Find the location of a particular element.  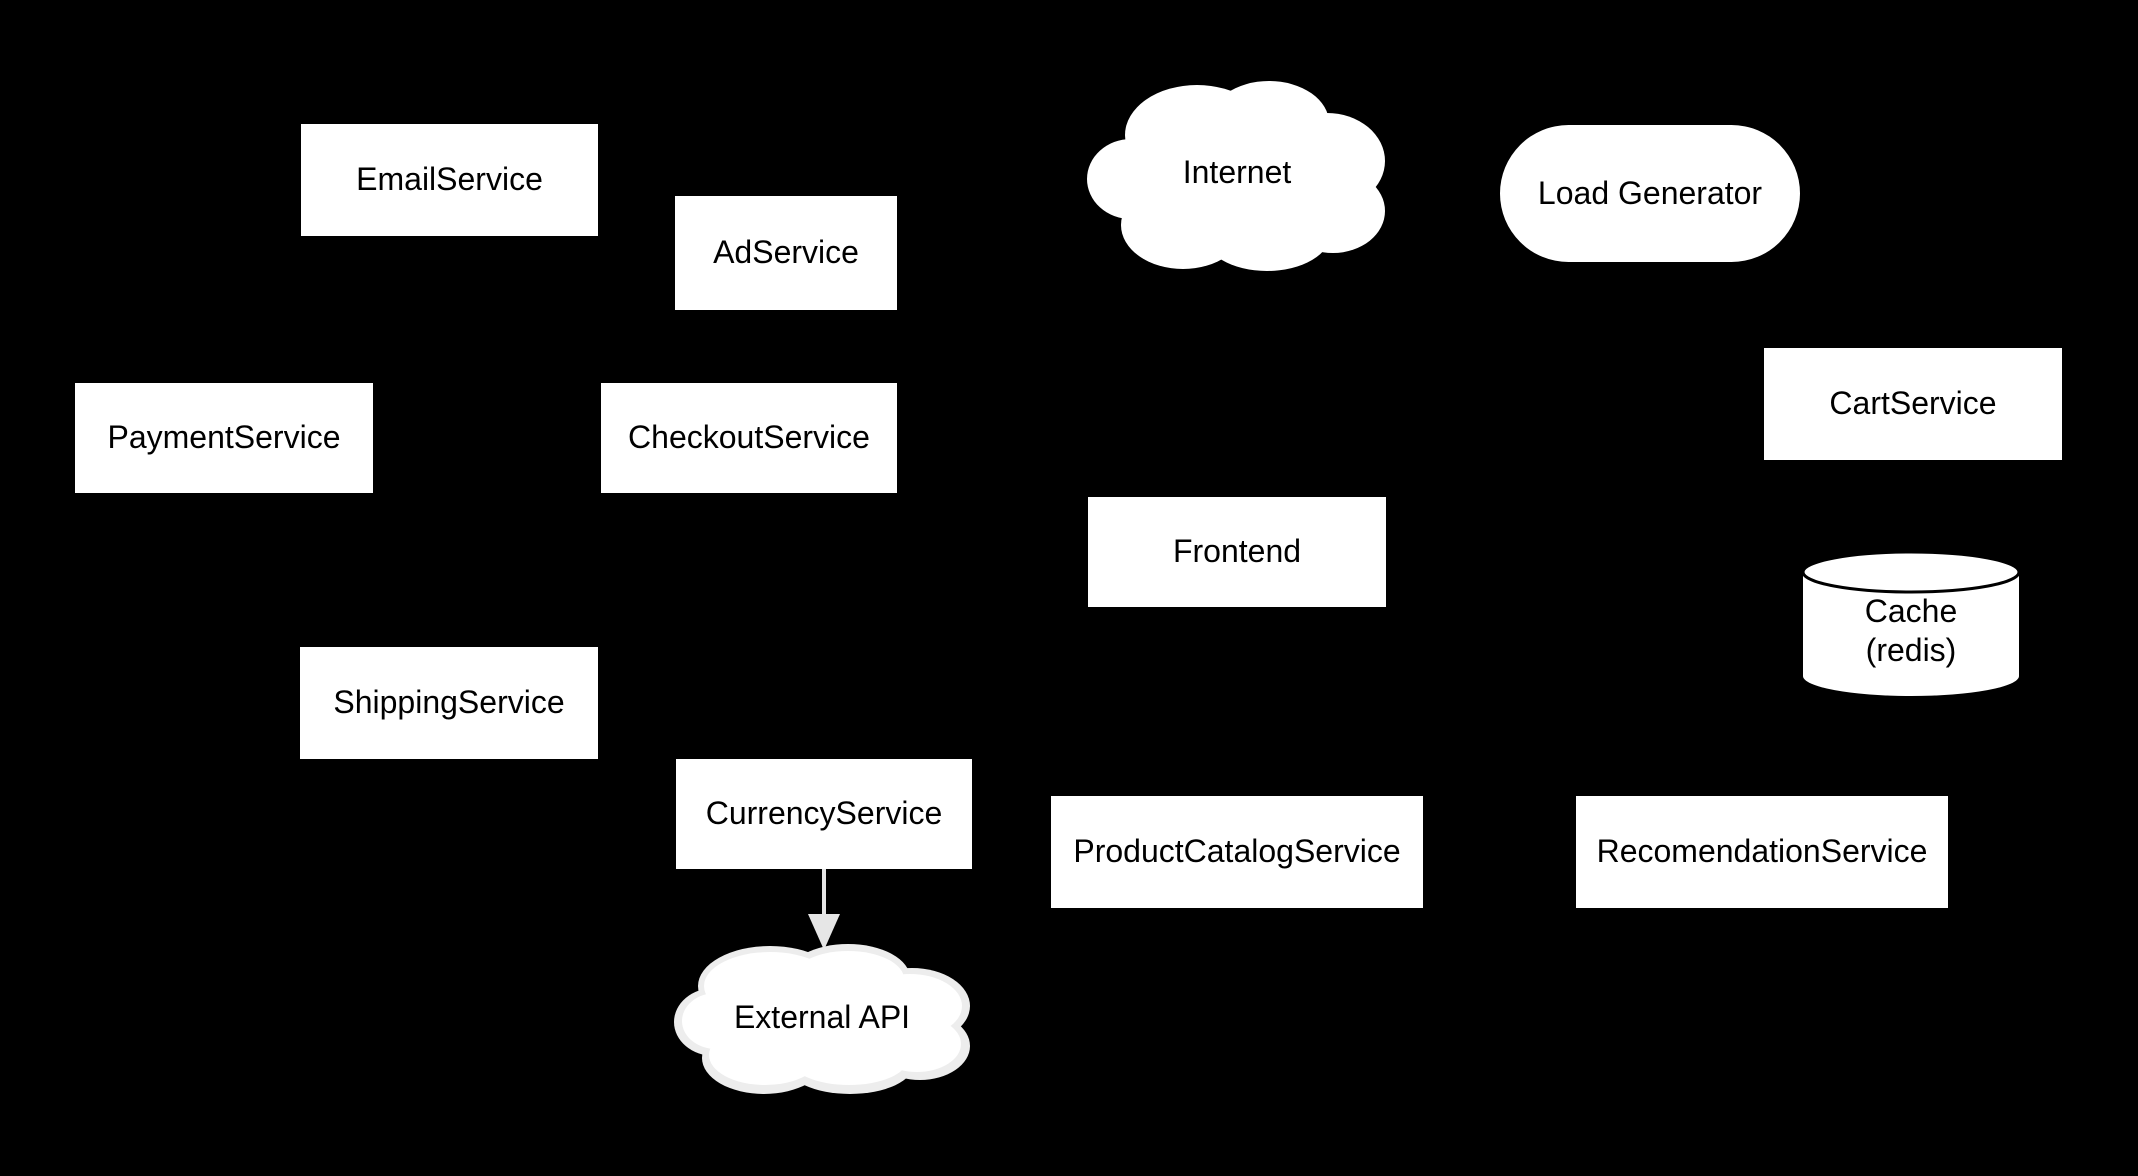

node-shippingservice-label: ShippingService is located at coordinates (449, 702).